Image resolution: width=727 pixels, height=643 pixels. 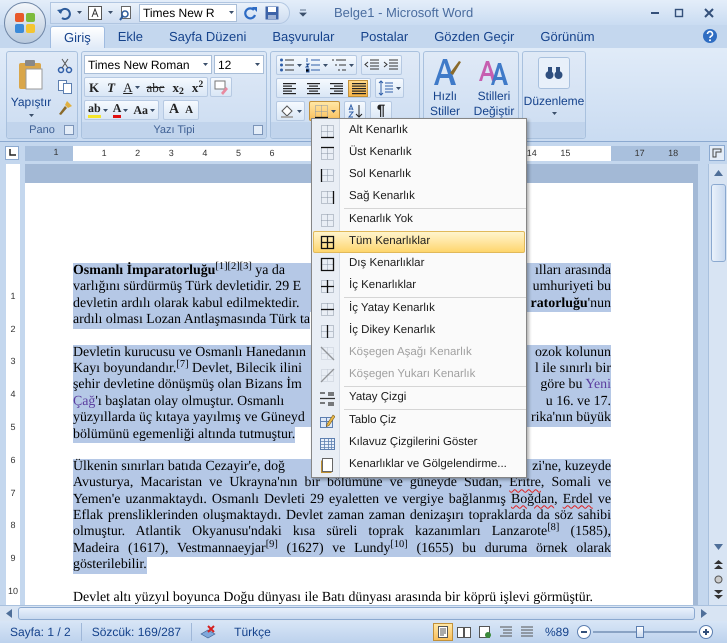 I want to click on ribbon-tab: Görünüm, so click(x=567, y=37).